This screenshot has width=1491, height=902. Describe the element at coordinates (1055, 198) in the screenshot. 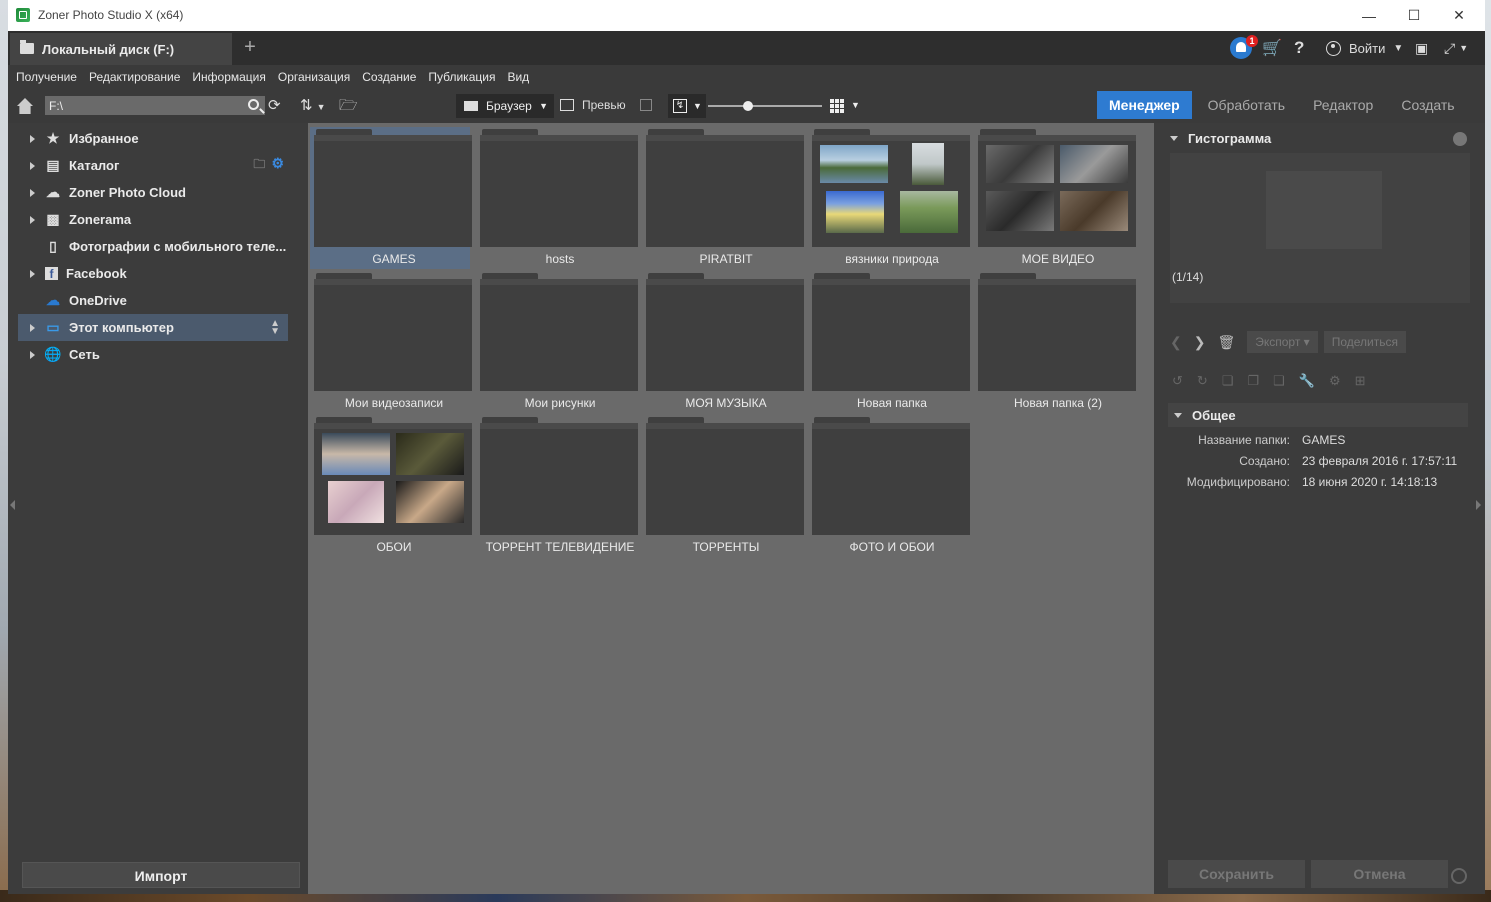

I see `folder-tile: МОЕ ВИДЕО` at that location.